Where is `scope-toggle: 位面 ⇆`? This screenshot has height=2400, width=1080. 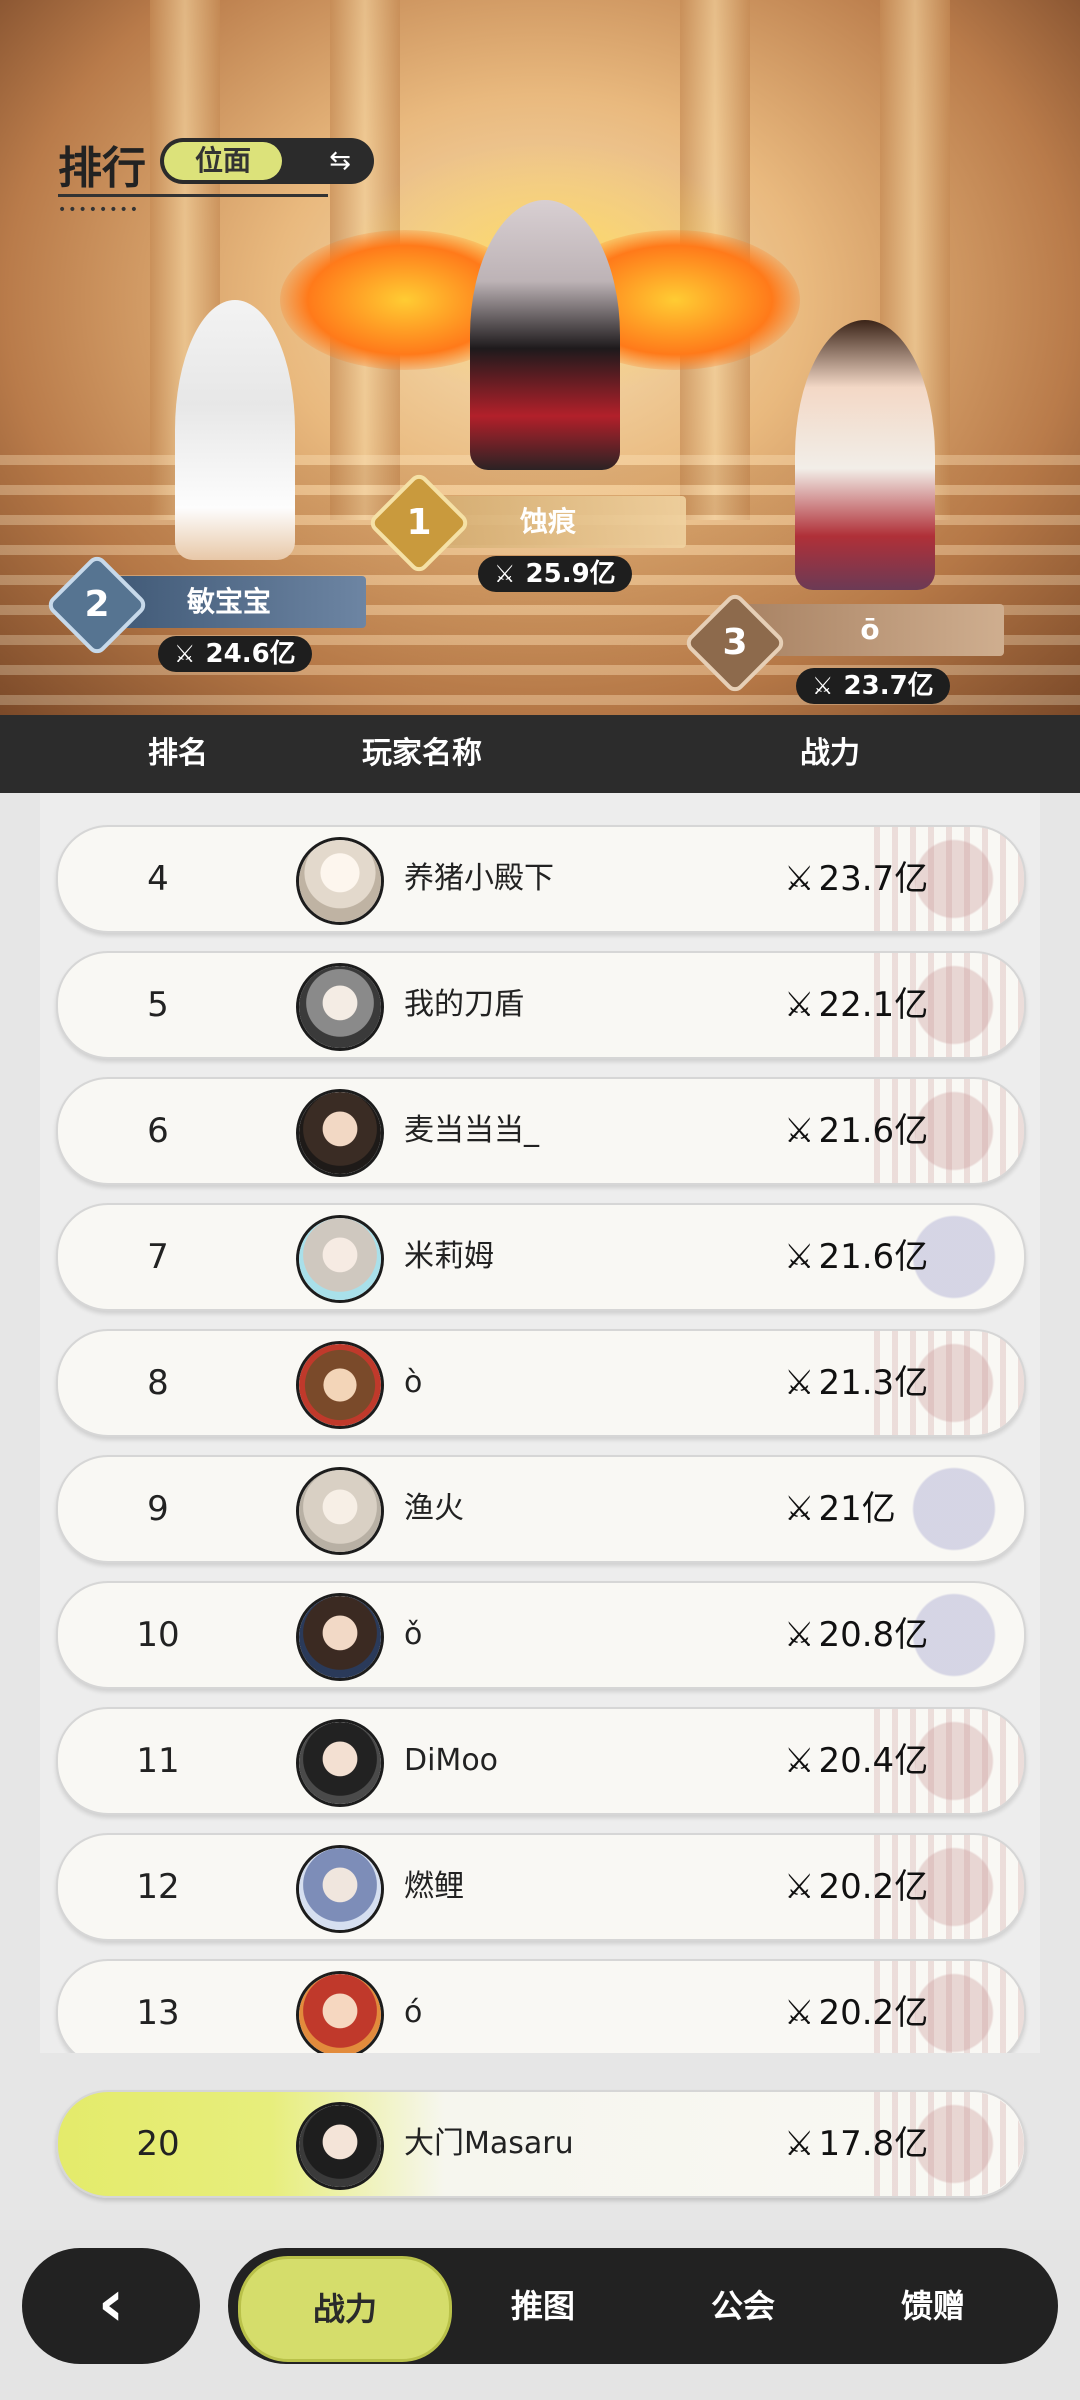 scope-toggle: 位面 ⇆ is located at coordinates (267, 161).